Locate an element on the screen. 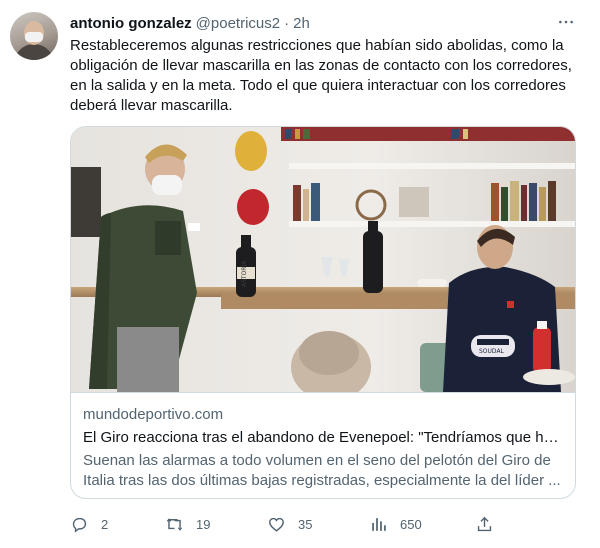 Image resolution: width=600 pixels, height=548 pixels. like-count: 35 is located at coordinates (305, 524).